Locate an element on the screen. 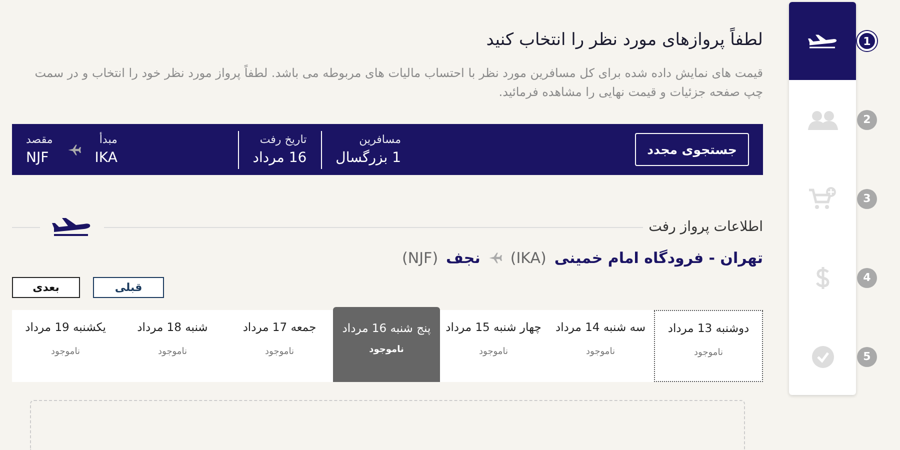 This screenshot has width=900, height=450. date-tab: پنج شنبه 16 مرداد ناموجود is located at coordinates (386, 344).